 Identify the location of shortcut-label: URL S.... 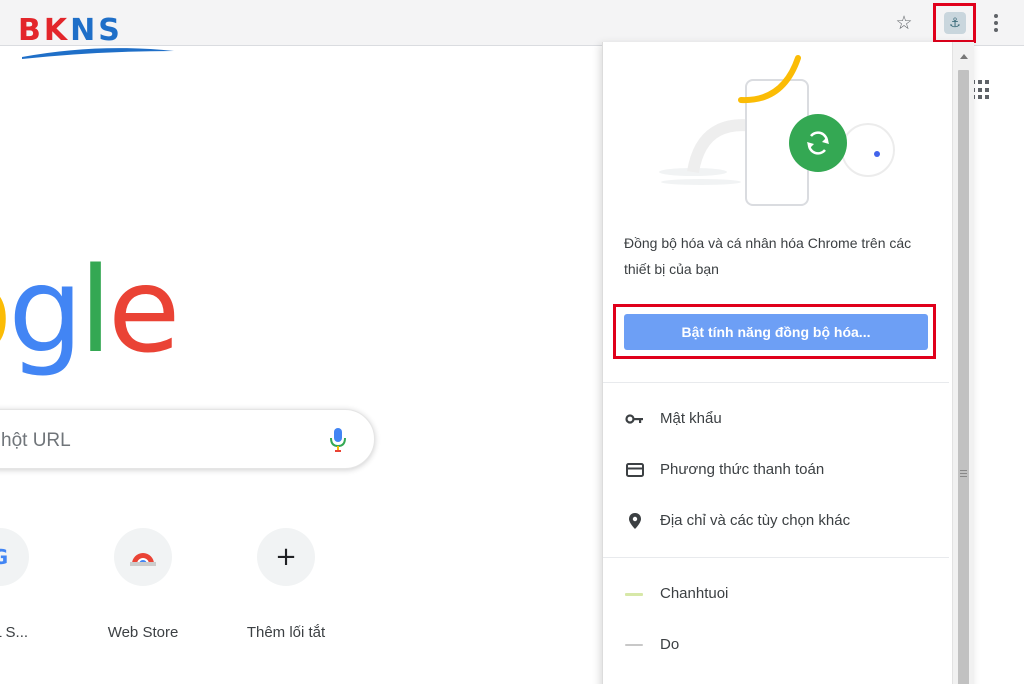
(14, 632).